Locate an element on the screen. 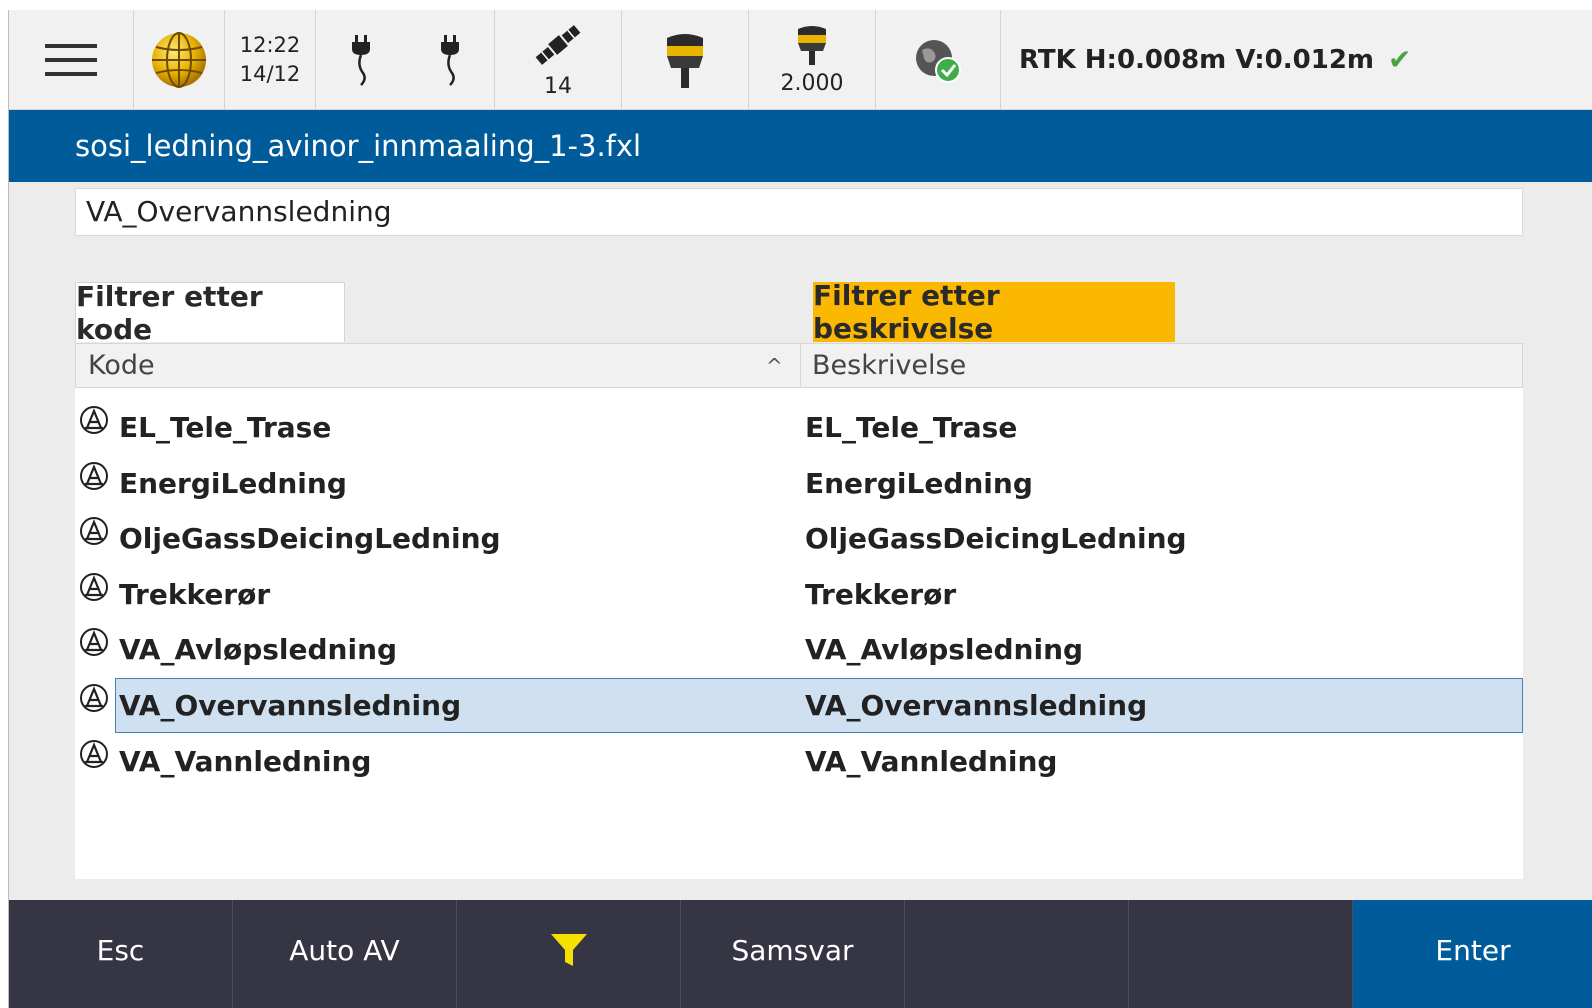 The height and width of the screenshot is (1008, 1592). code-search-input: VA_Overvannsledning is located at coordinates (799, 212).